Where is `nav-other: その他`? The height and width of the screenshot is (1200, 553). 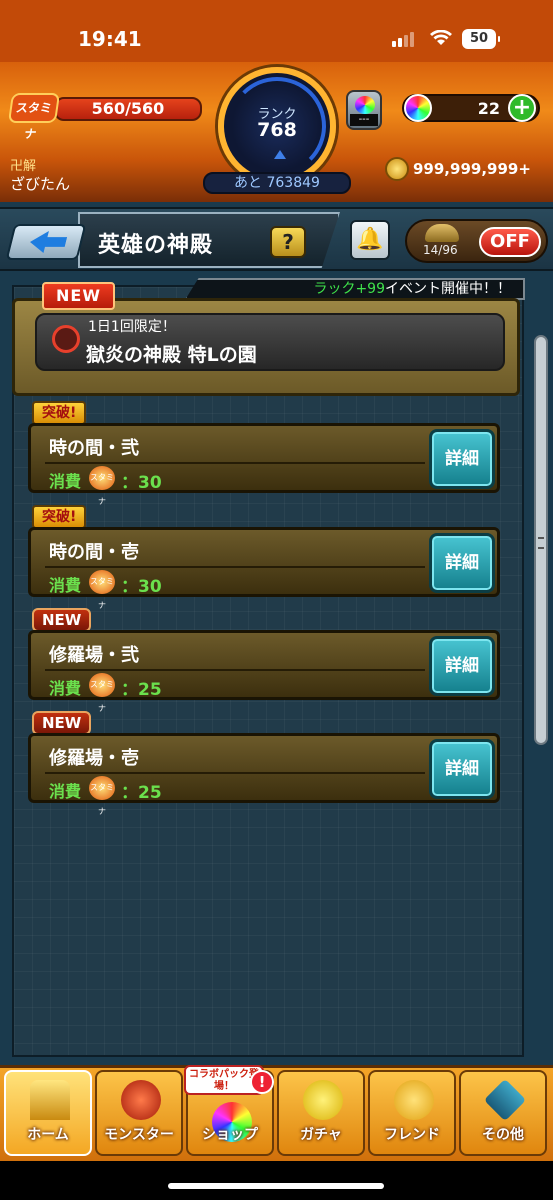 nav-other: その他 is located at coordinates (503, 1113).